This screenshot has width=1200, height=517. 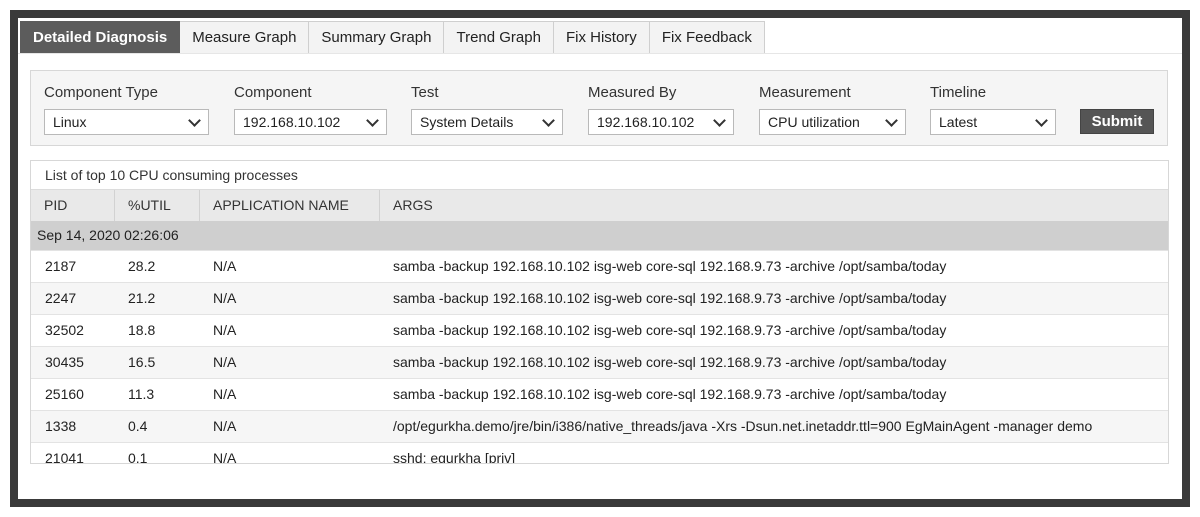 I want to click on timeline-value: Latest, so click(x=958, y=122).